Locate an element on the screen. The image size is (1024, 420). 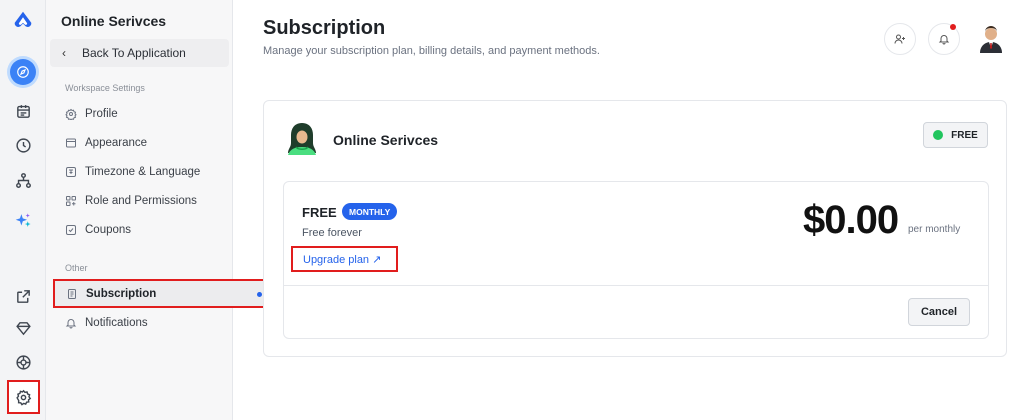
chevron-left-icon: ‹ is located at coordinates (64, 53).